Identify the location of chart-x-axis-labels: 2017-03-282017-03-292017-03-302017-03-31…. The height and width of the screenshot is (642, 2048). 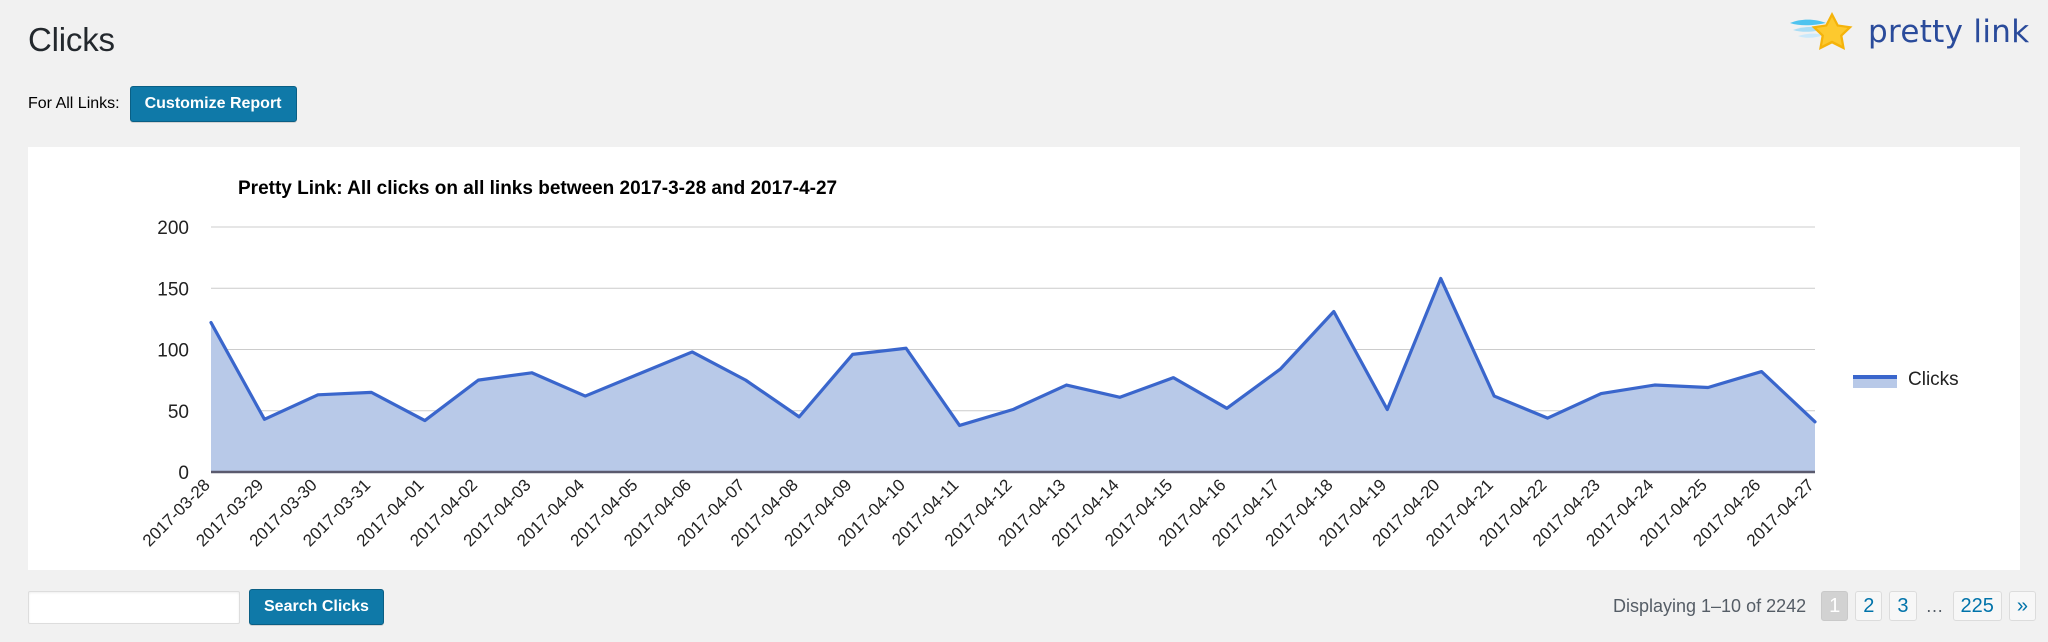
(978, 512).